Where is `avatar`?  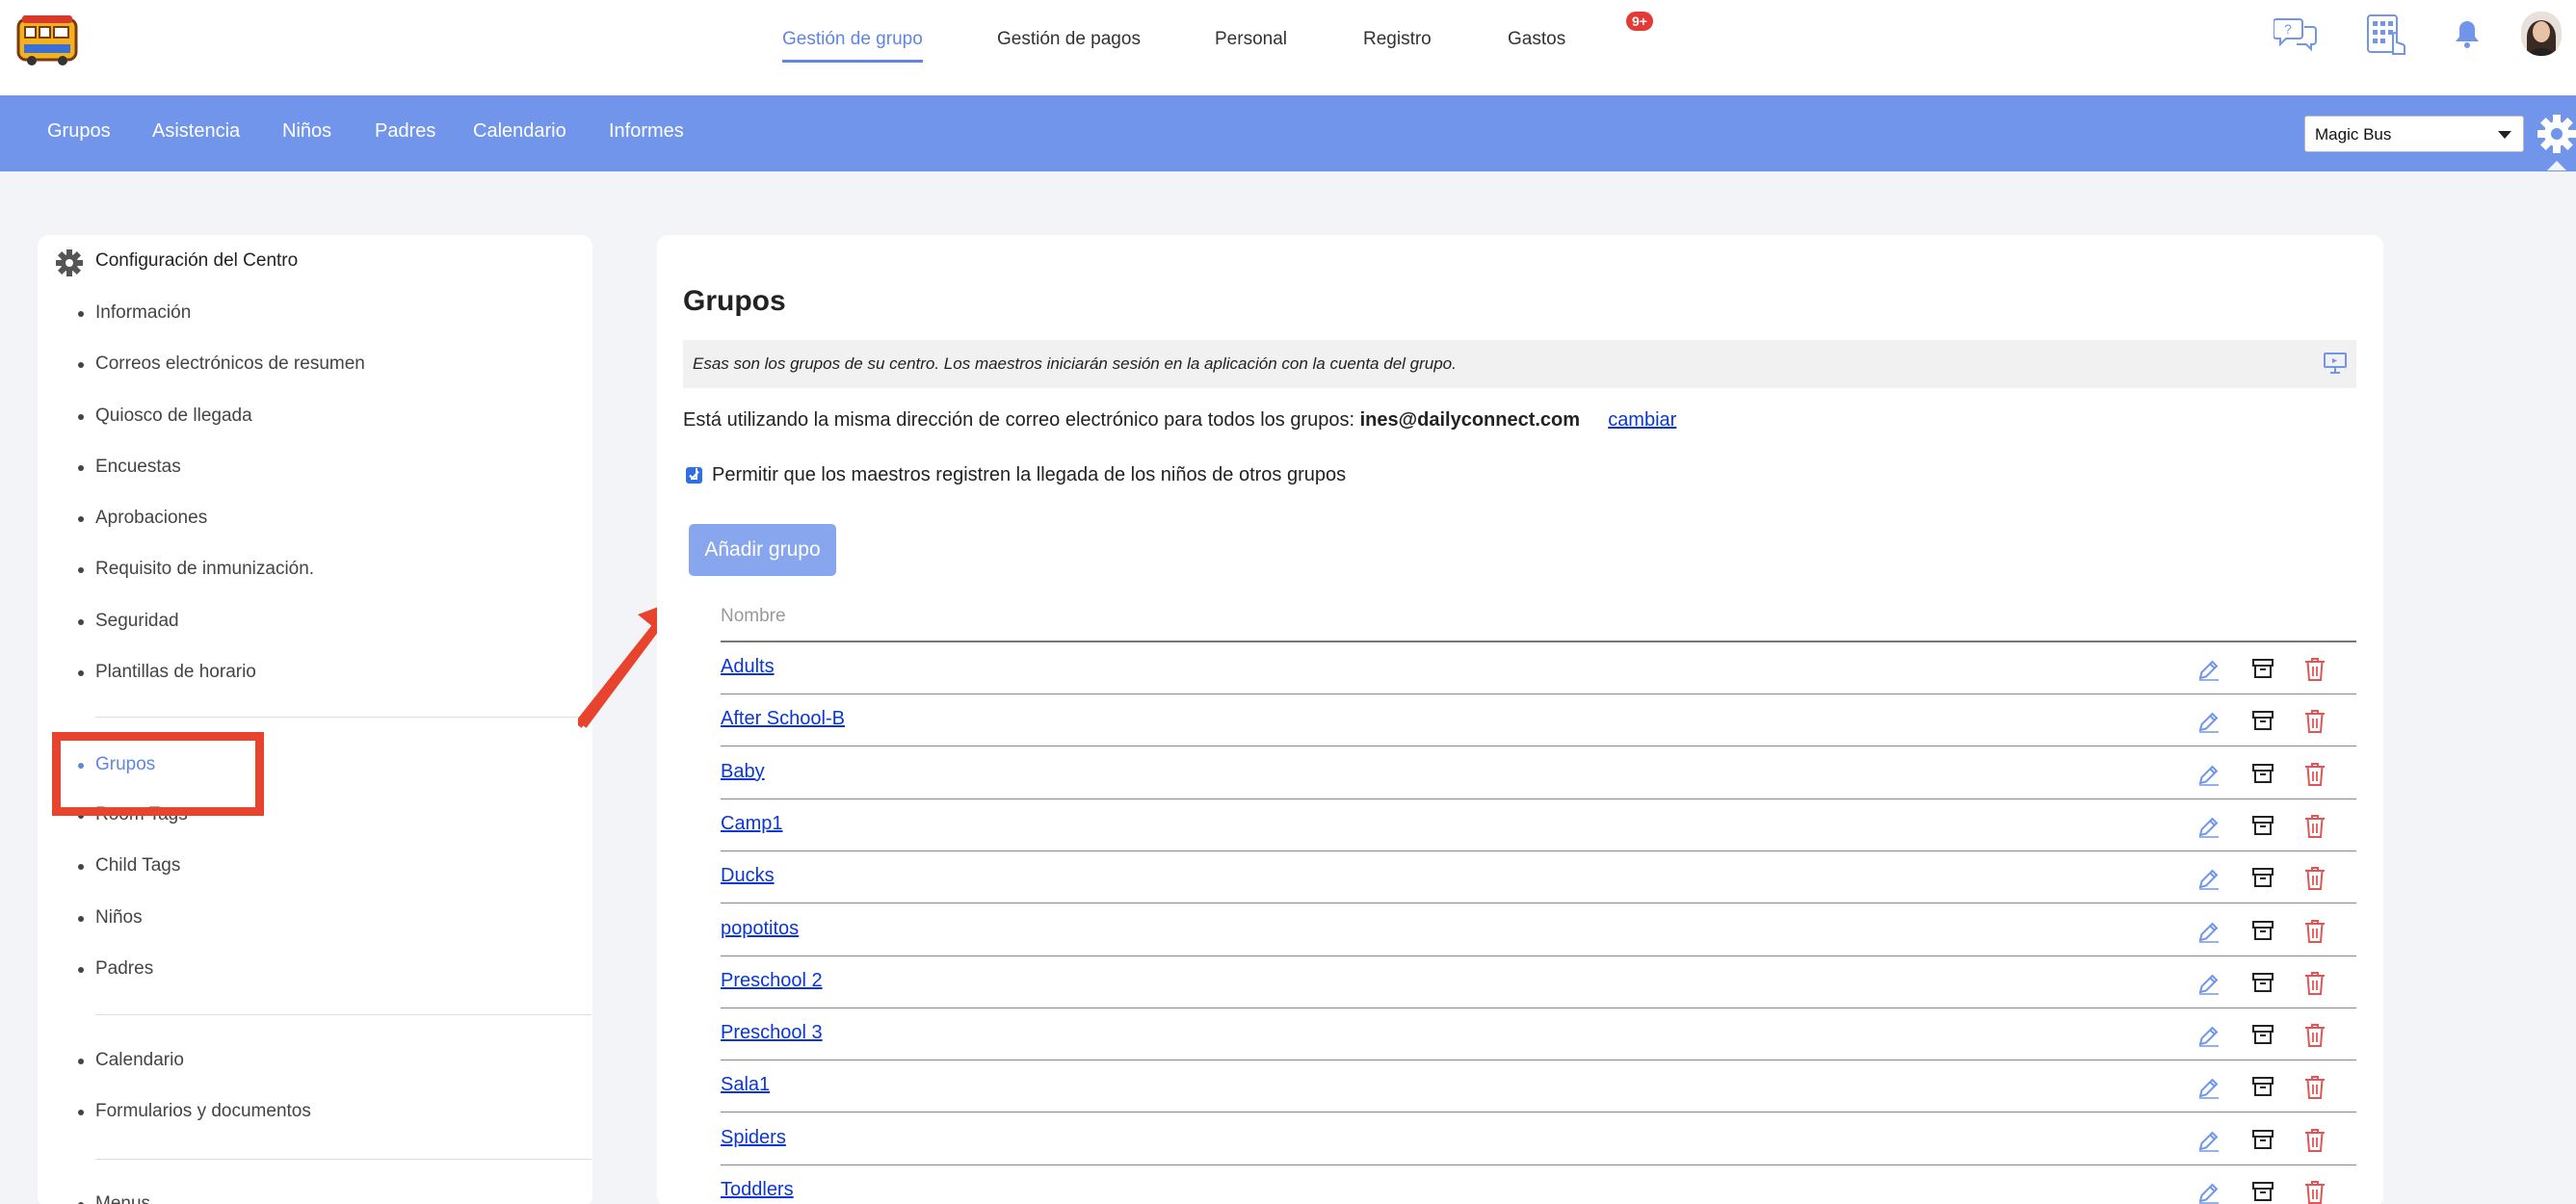
avatar is located at coordinates (2541, 34).